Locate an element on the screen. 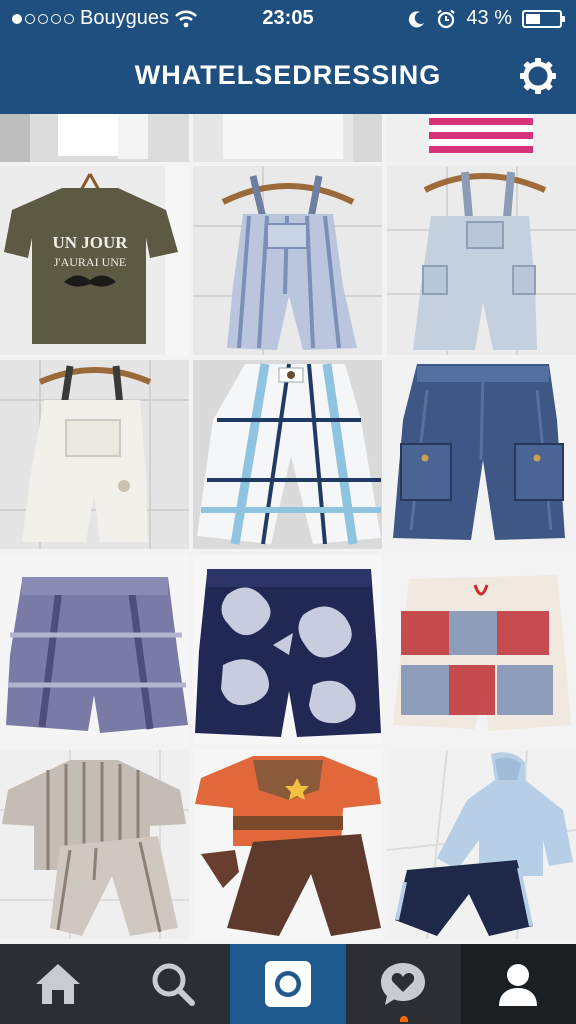 Image resolution: width=576 pixels, height=1024 pixels. activity-heart-icon is located at coordinates (403, 984).